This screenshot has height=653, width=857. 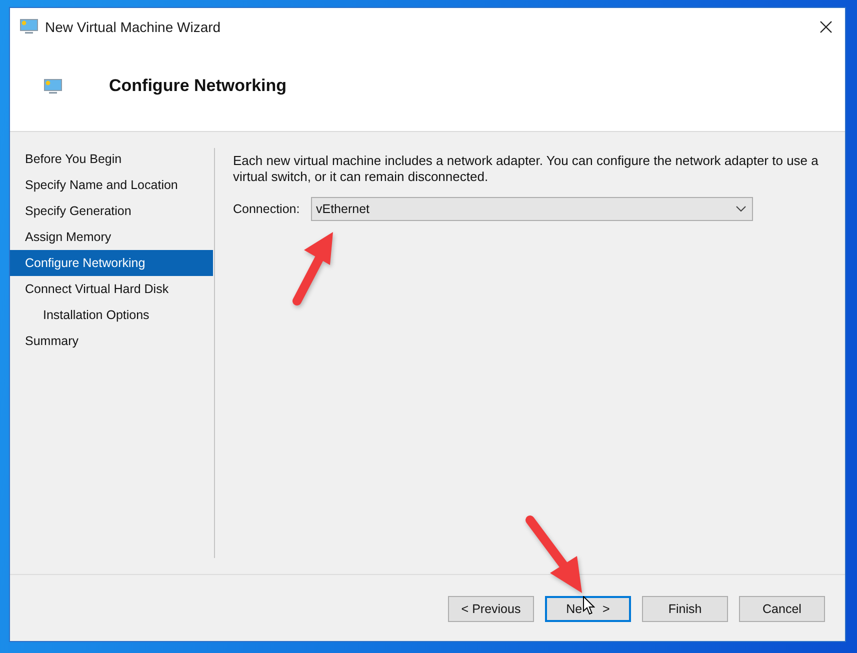 What do you see at coordinates (133, 26) in the screenshot?
I see `window-title: New Virtual Machine Wizard` at bounding box center [133, 26].